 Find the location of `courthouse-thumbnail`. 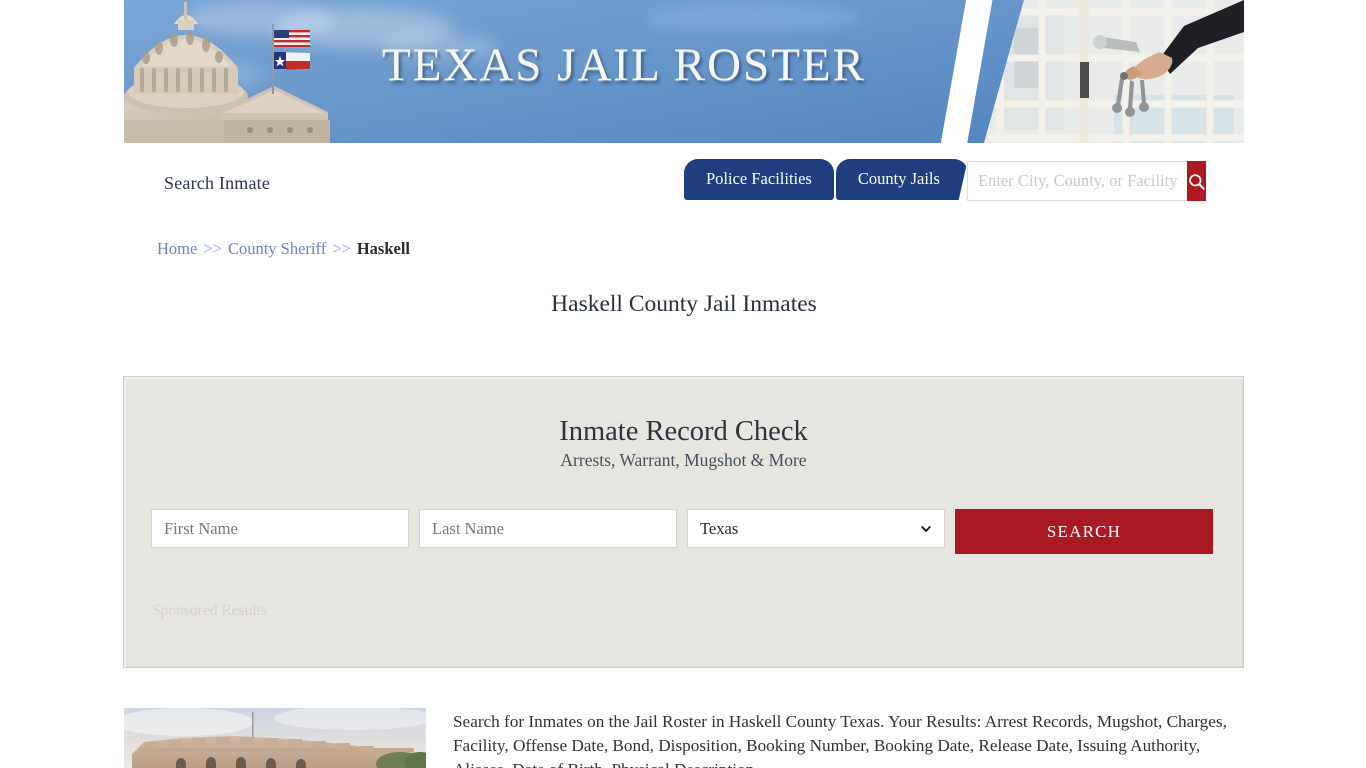

courthouse-thumbnail is located at coordinates (275, 738).